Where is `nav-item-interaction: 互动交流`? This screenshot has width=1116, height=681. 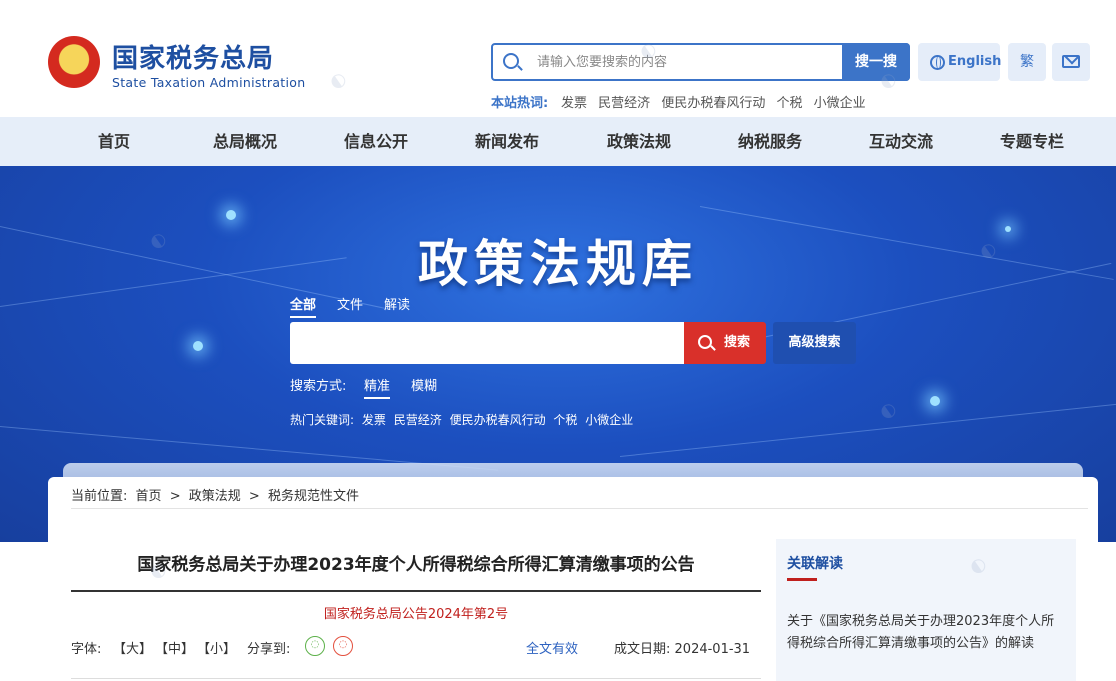 nav-item-interaction: 互动交流 is located at coordinates (901, 141).